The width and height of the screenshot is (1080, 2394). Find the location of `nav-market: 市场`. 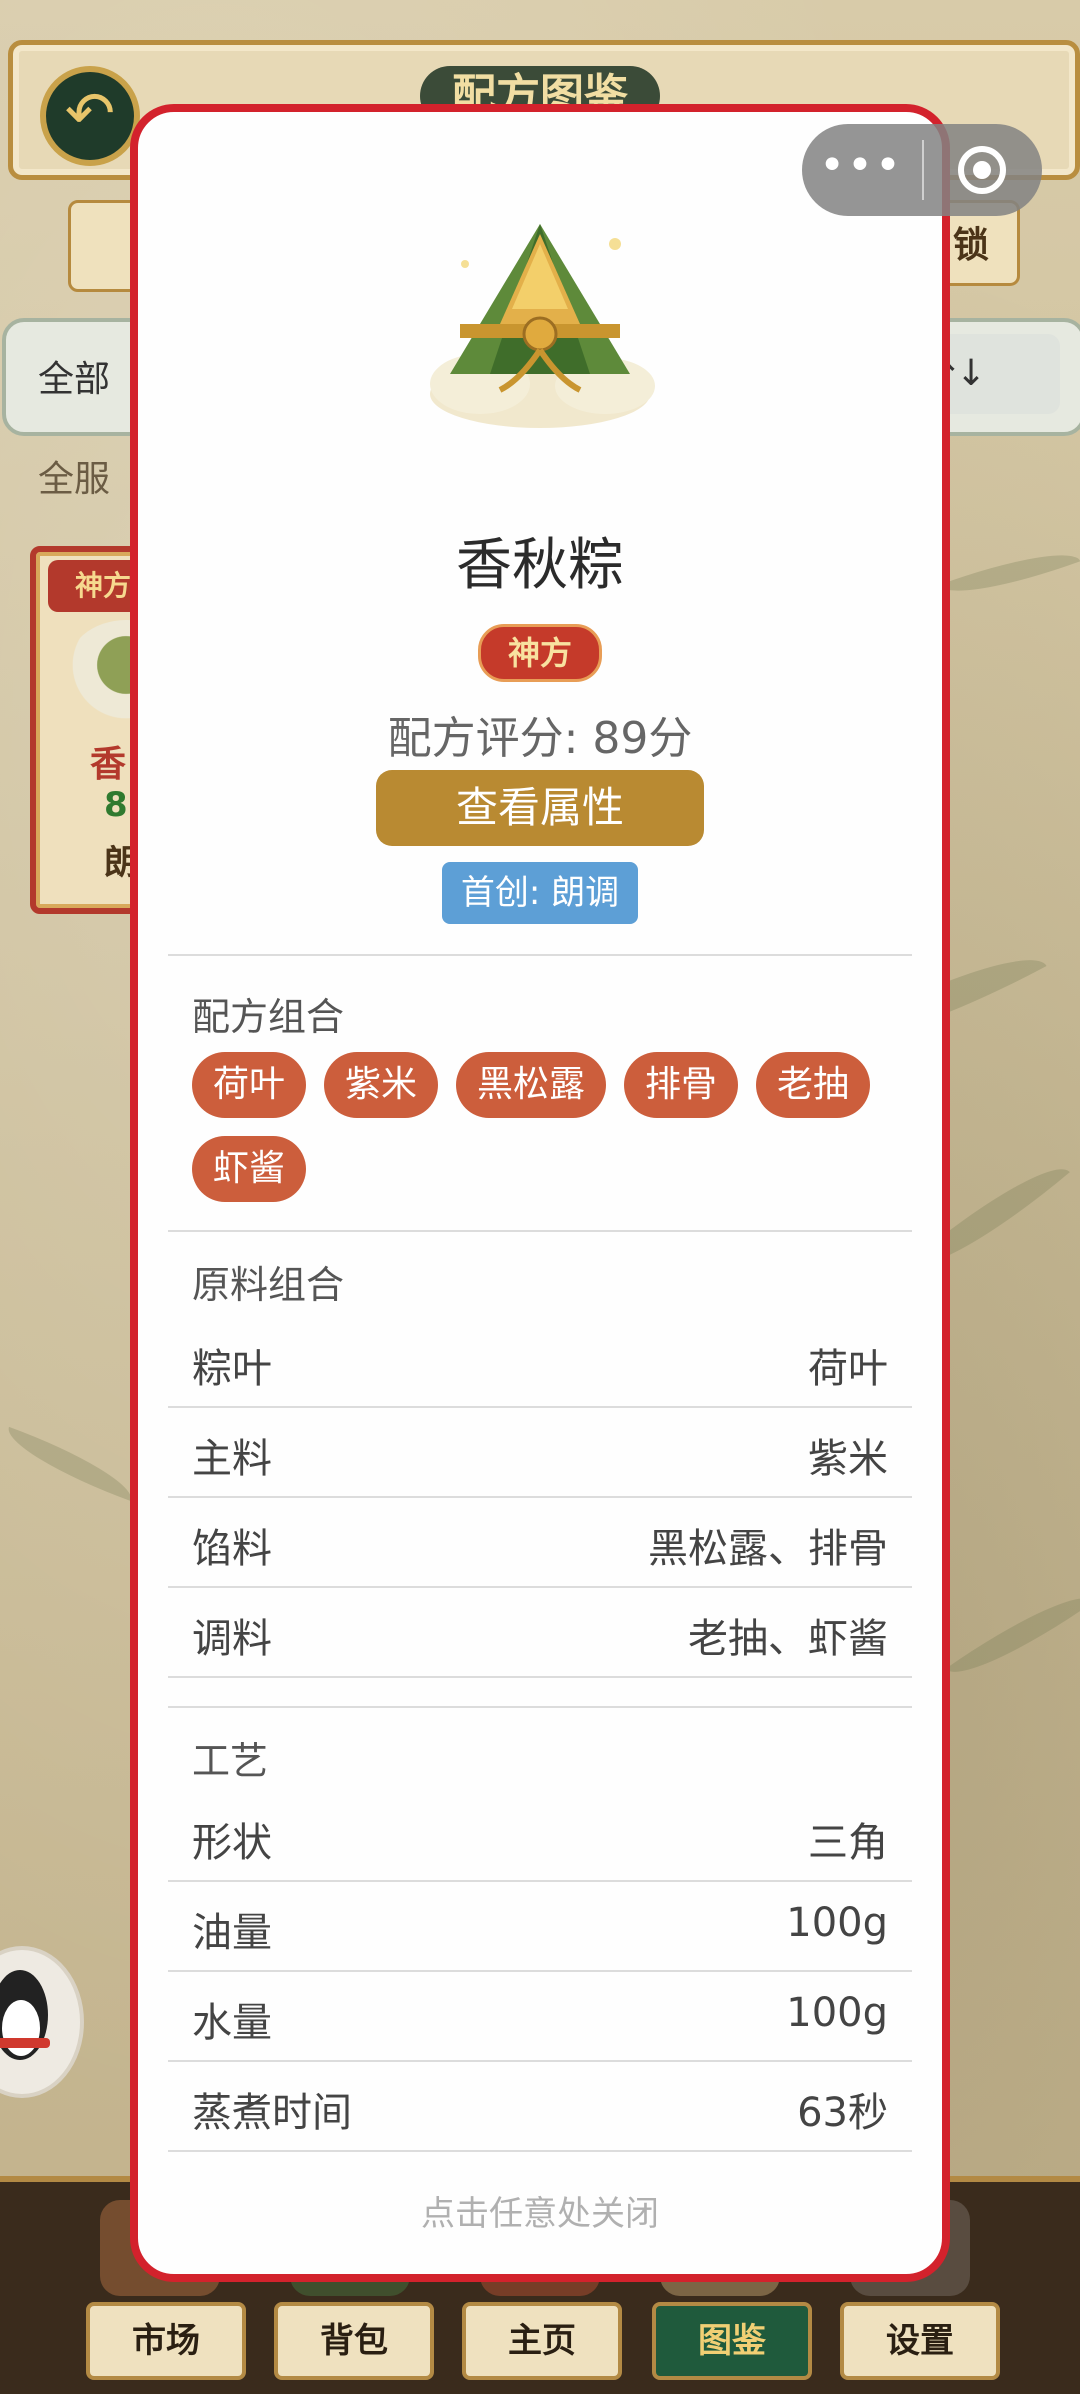

nav-market: 市场 is located at coordinates (166, 2341).